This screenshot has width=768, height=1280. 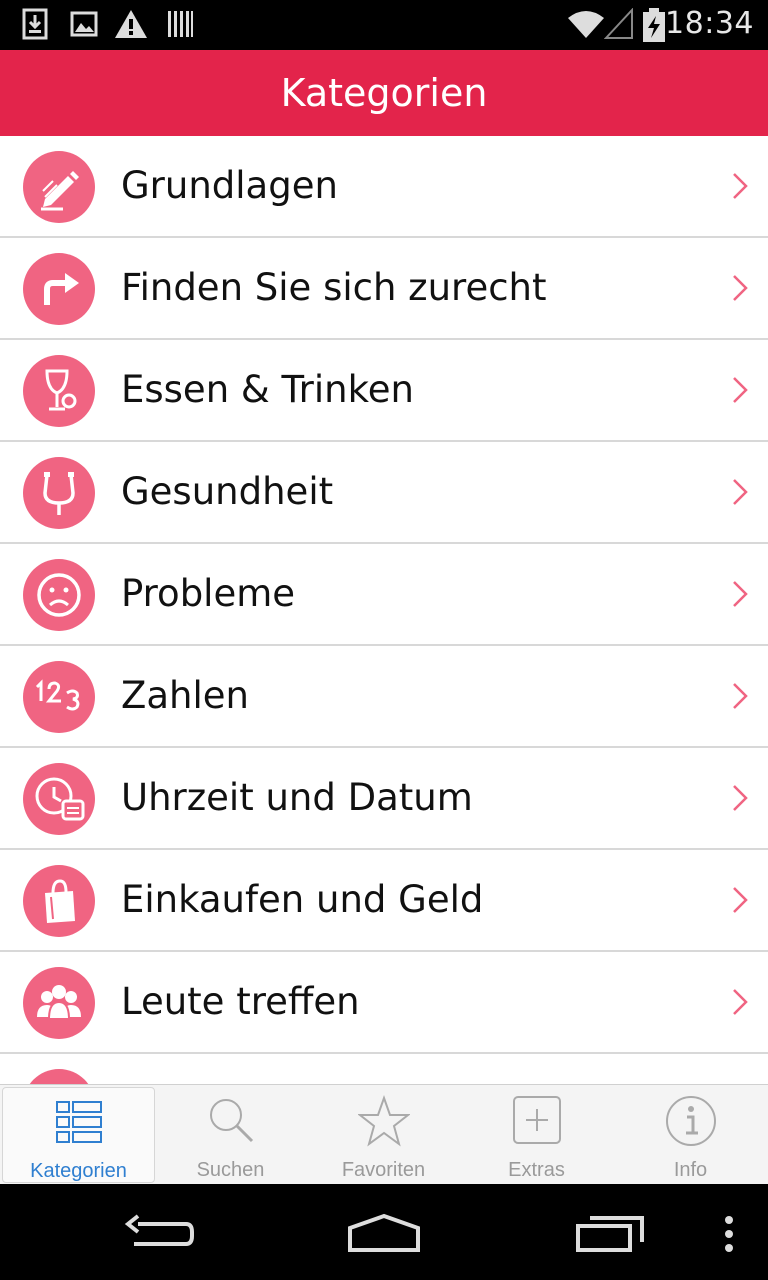 I want to click on search-icon, so click(x=231, y=1121).